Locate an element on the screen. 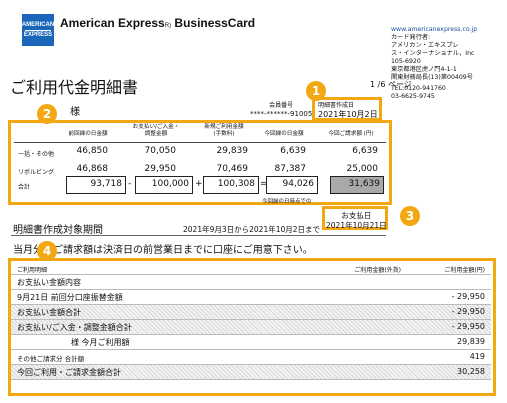 This screenshot has height=403, width=507. logo-rule is located at coordinates (38, 30).